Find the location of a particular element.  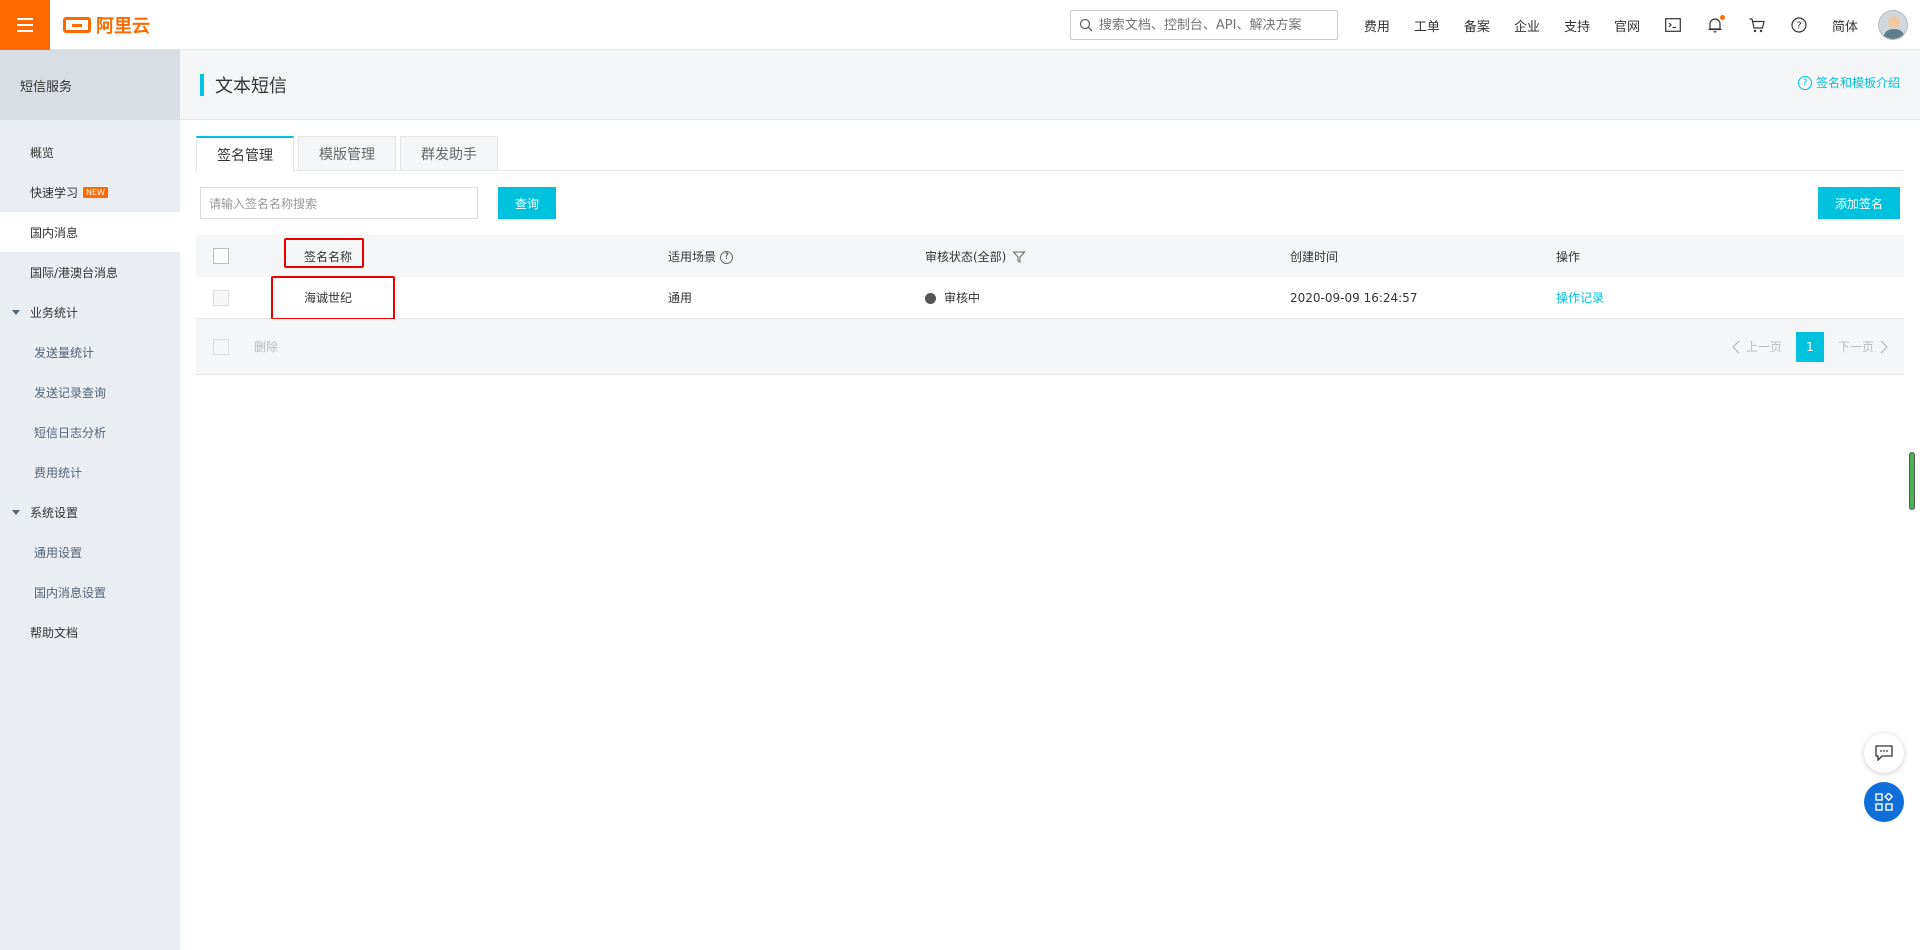

signature-template-intro-link: ? 签名和模板介绍 is located at coordinates (1848, 82).